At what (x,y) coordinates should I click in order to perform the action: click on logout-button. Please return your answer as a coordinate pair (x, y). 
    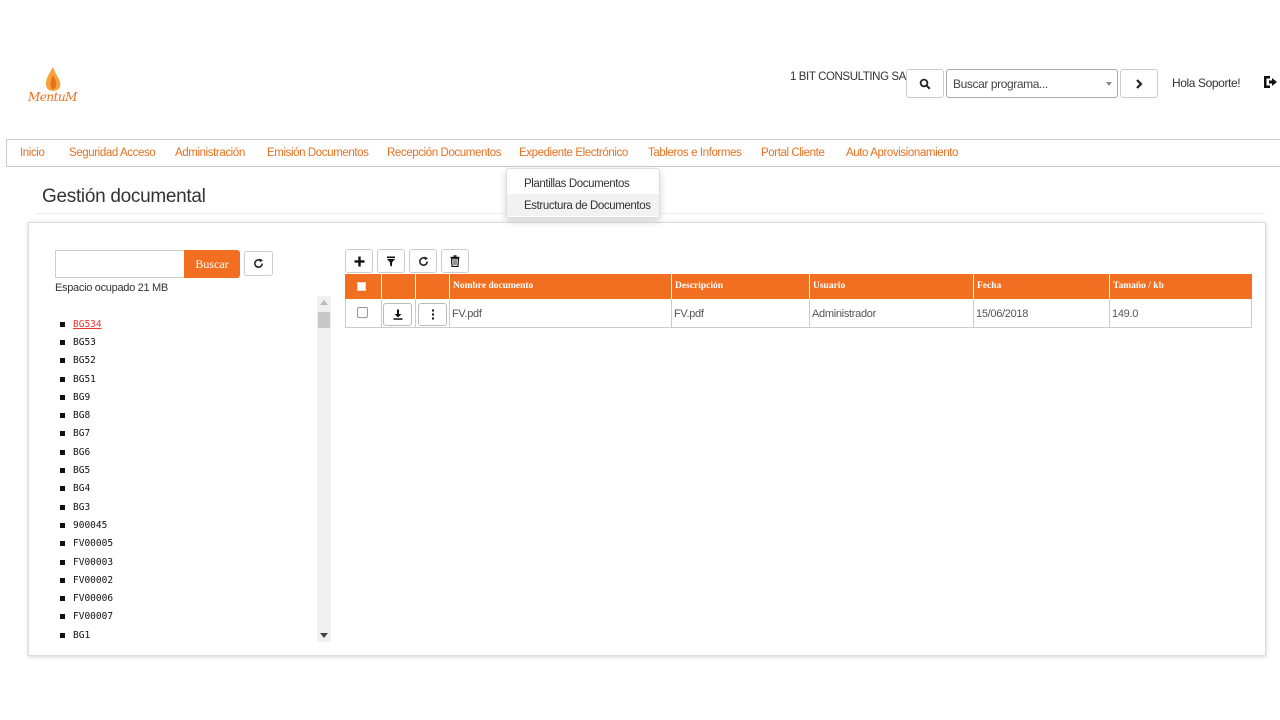
    Looking at the image, I should click on (1270, 82).